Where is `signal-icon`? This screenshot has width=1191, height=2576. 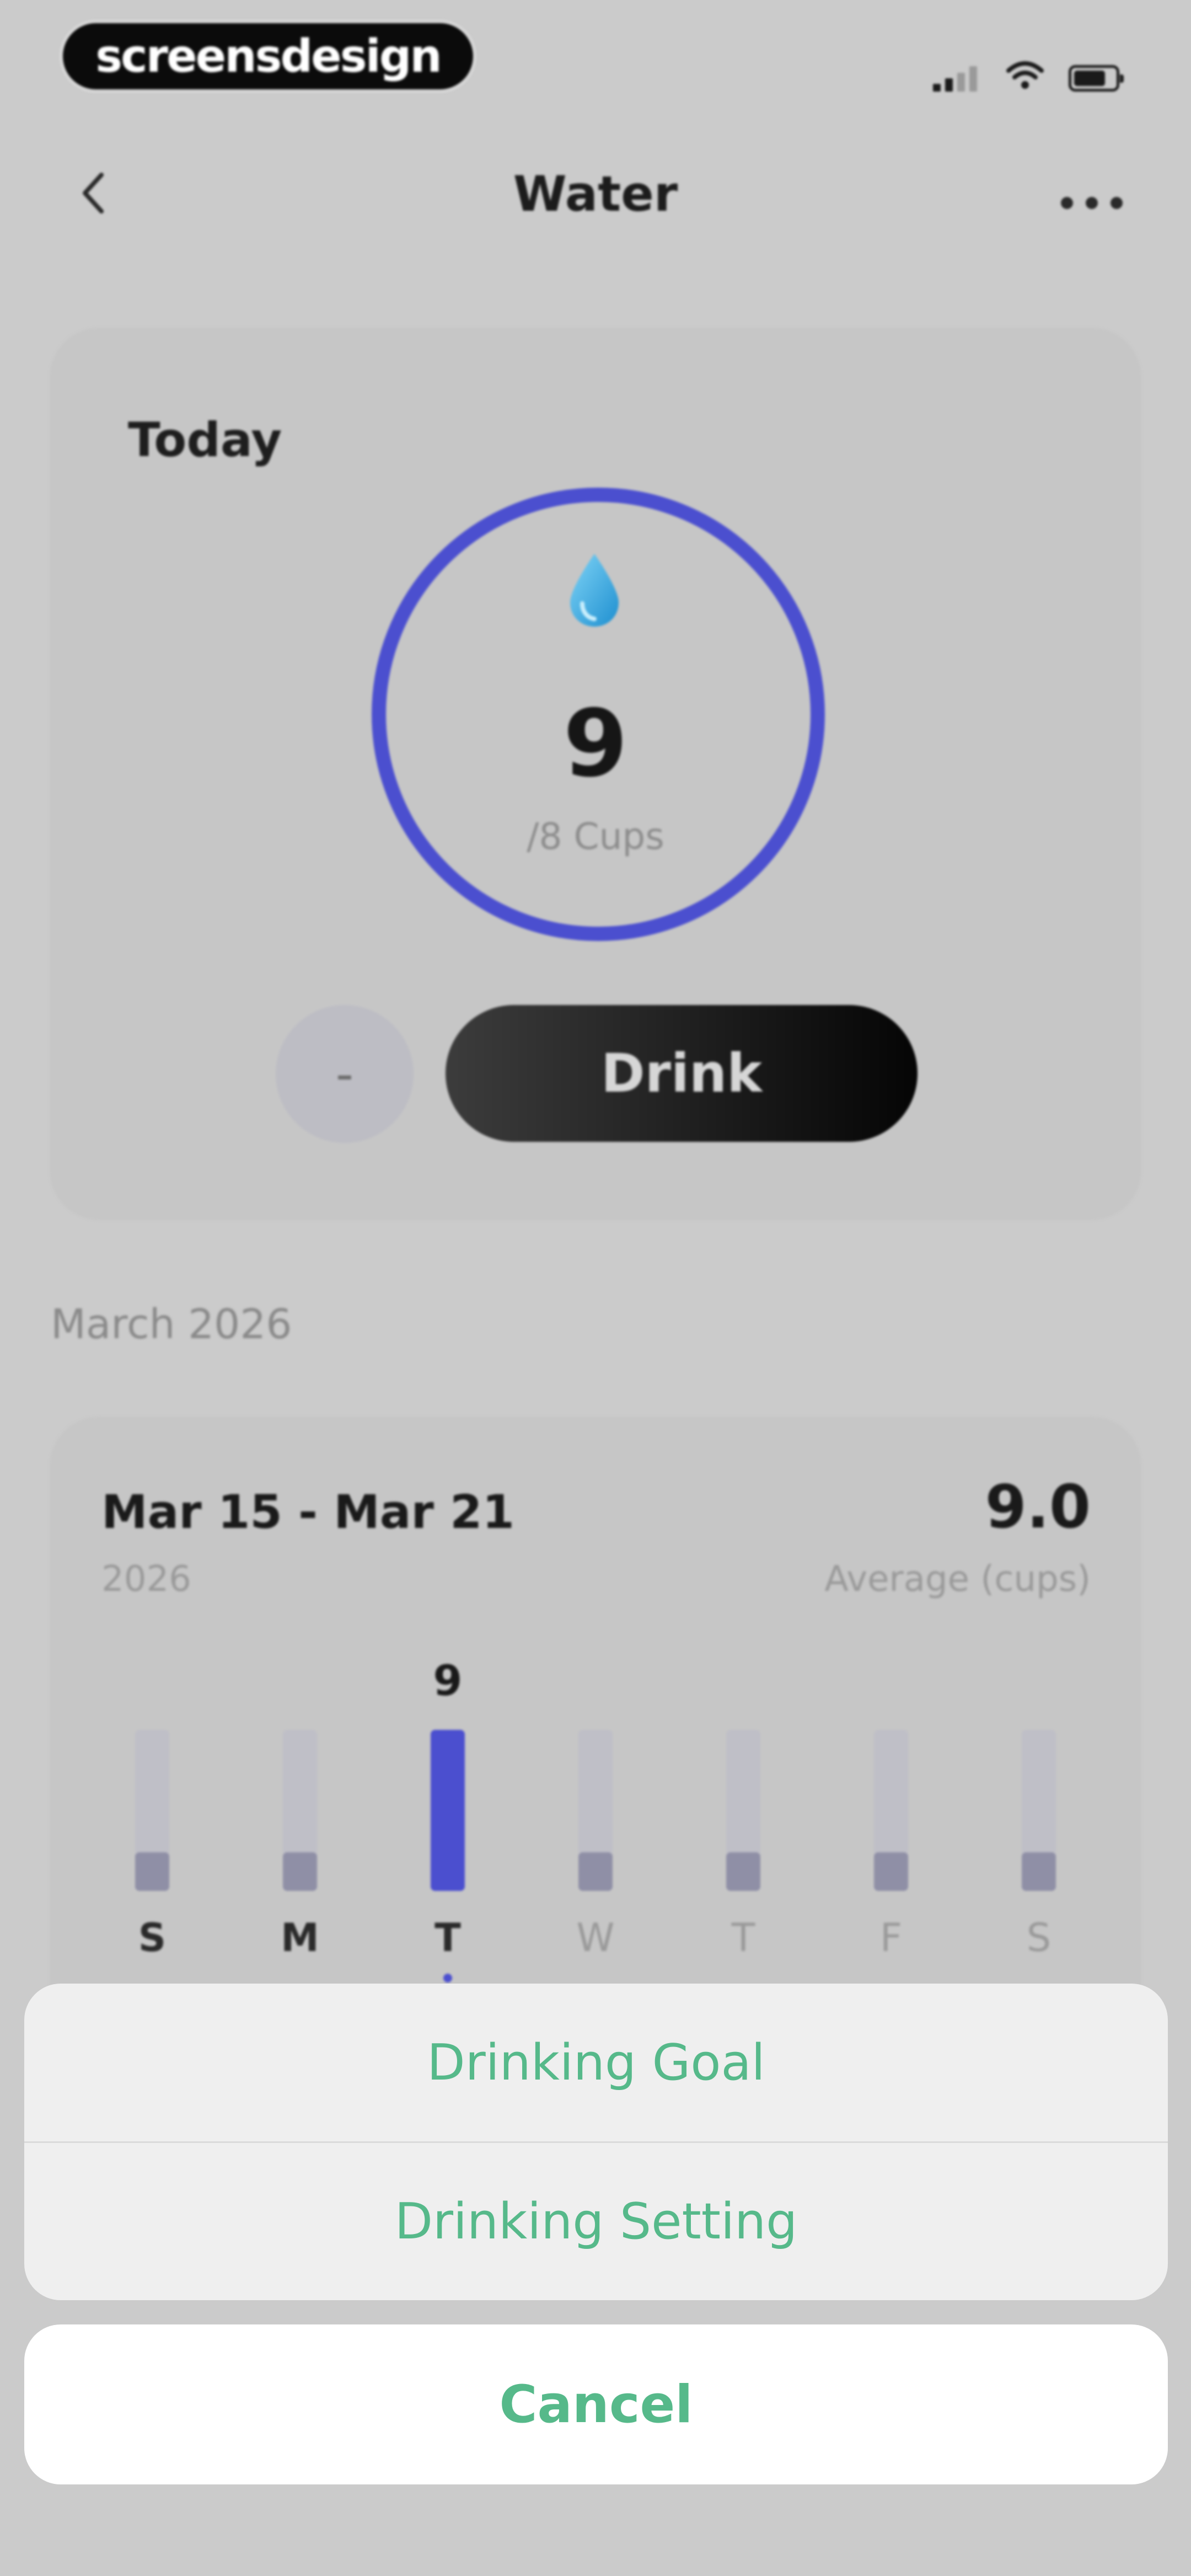
signal-icon is located at coordinates (957, 78).